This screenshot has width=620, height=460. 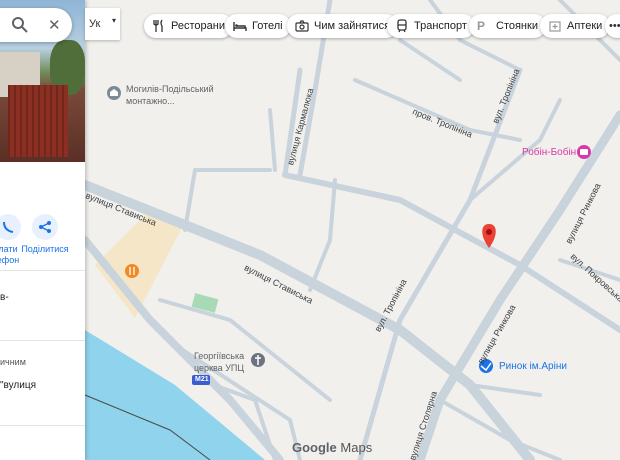 What do you see at coordinates (517, 26) in the screenshot?
I see `chip-parking-label: Стоянки` at bounding box center [517, 26].